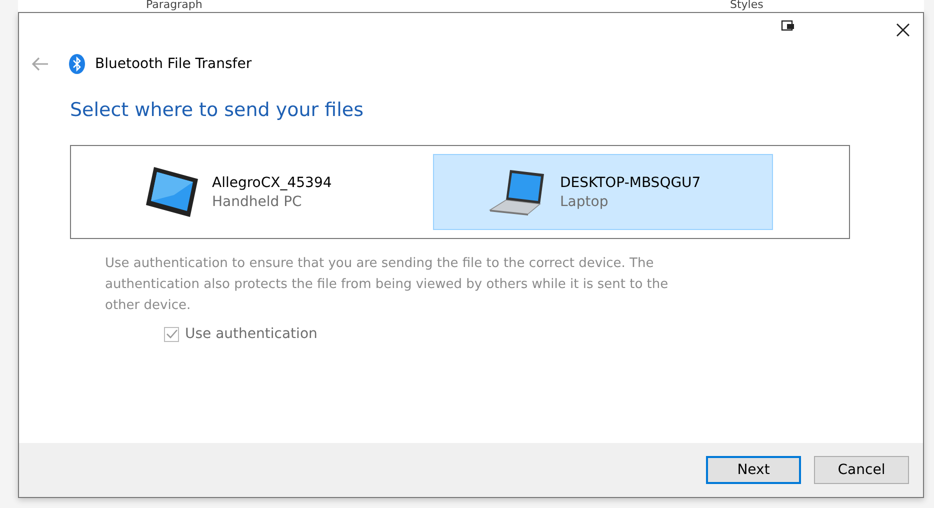  Describe the element at coordinates (217, 110) in the screenshot. I see `page-heading: Select where to send your files` at that location.